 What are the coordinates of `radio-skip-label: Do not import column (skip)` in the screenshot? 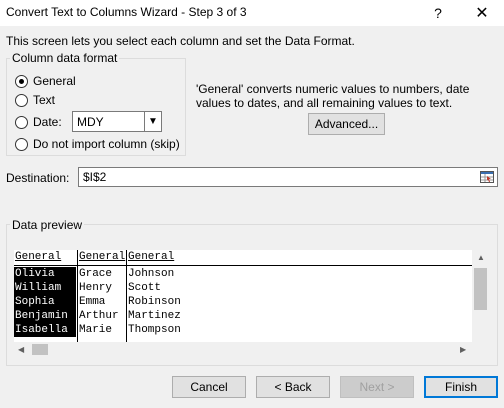 It's located at (106, 144).